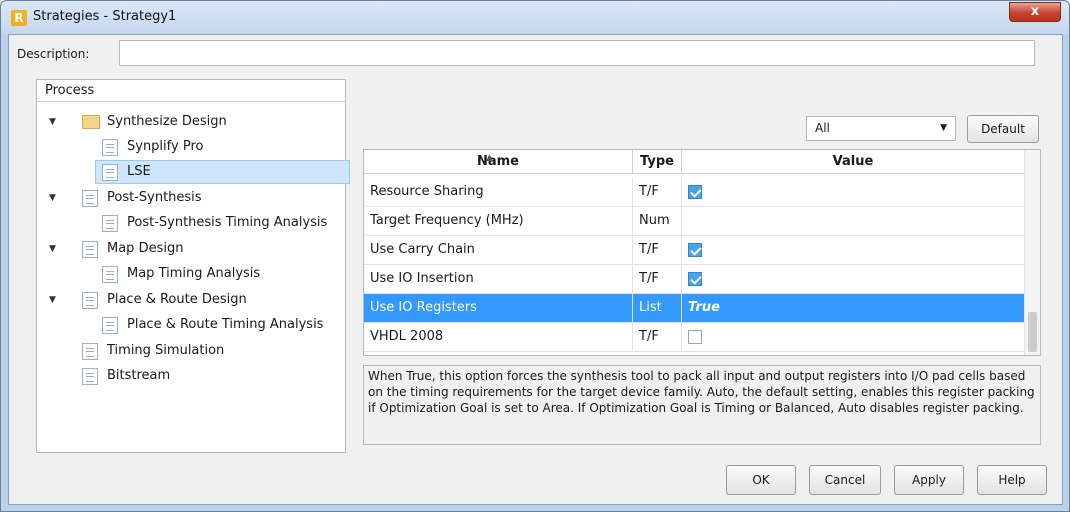 The width and height of the screenshot is (1070, 512). I want to click on tree-item-synthesize-design: ▼ Synthesize Design, so click(191, 122).